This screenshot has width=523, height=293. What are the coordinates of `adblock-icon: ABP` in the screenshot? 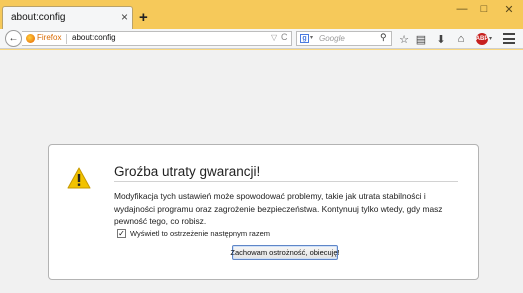 It's located at (482, 39).